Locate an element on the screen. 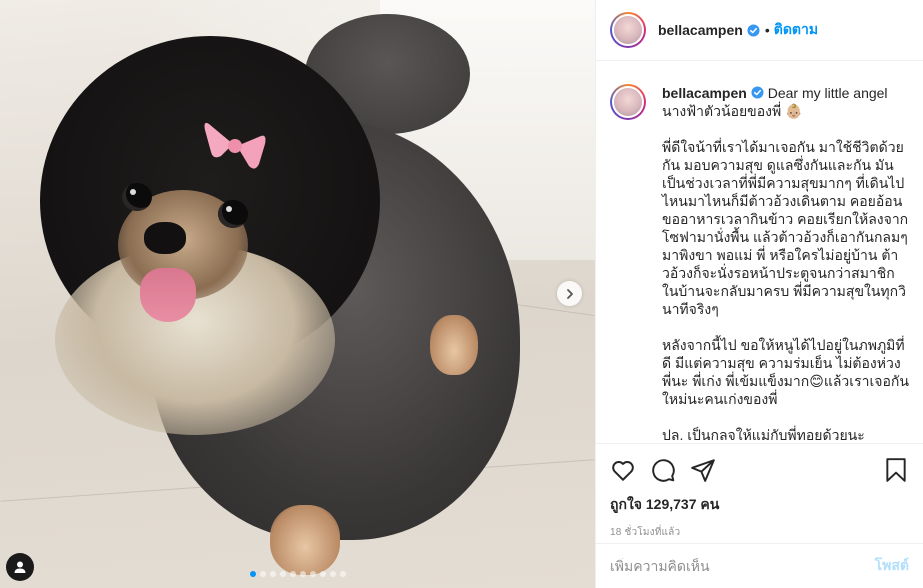 The height and width of the screenshot is (588, 923). post-header: bellacampen • ติดตาม is located at coordinates (759, 30).